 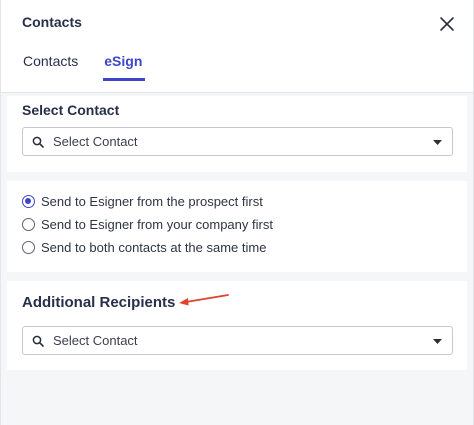 What do you see at coordinates (204, 300) in the screenshot?
I see `annotation-arrow-icon` at bounding box center [204, 300].